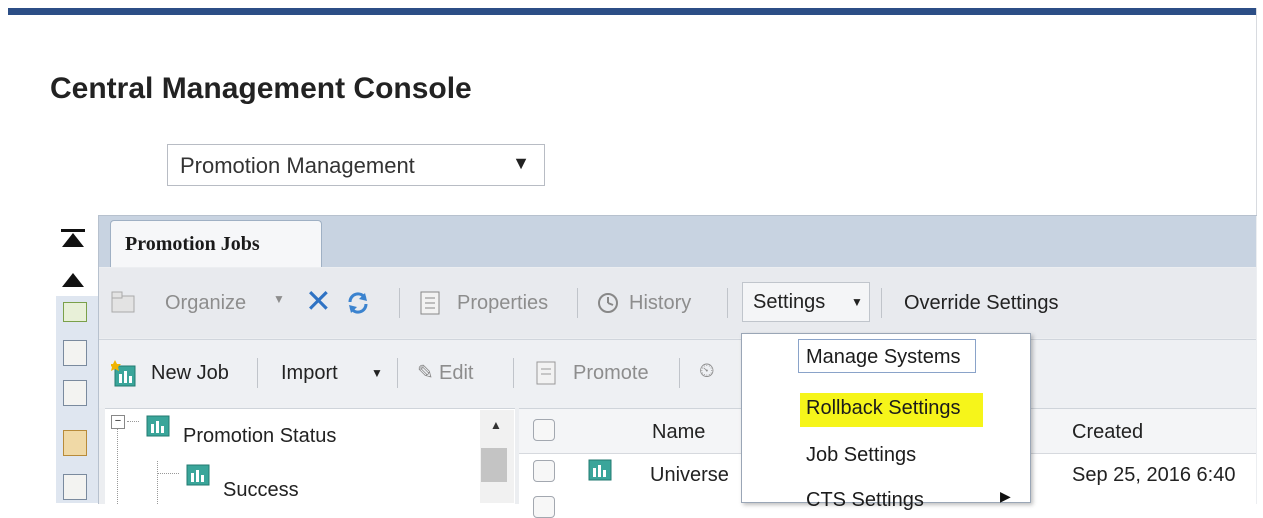 This screenshot has height=518, width=1263. What do you see at coordinates (318, 301) in the screenshot?
I see `delete-icon: ✕` at bounding box center [318, 301].